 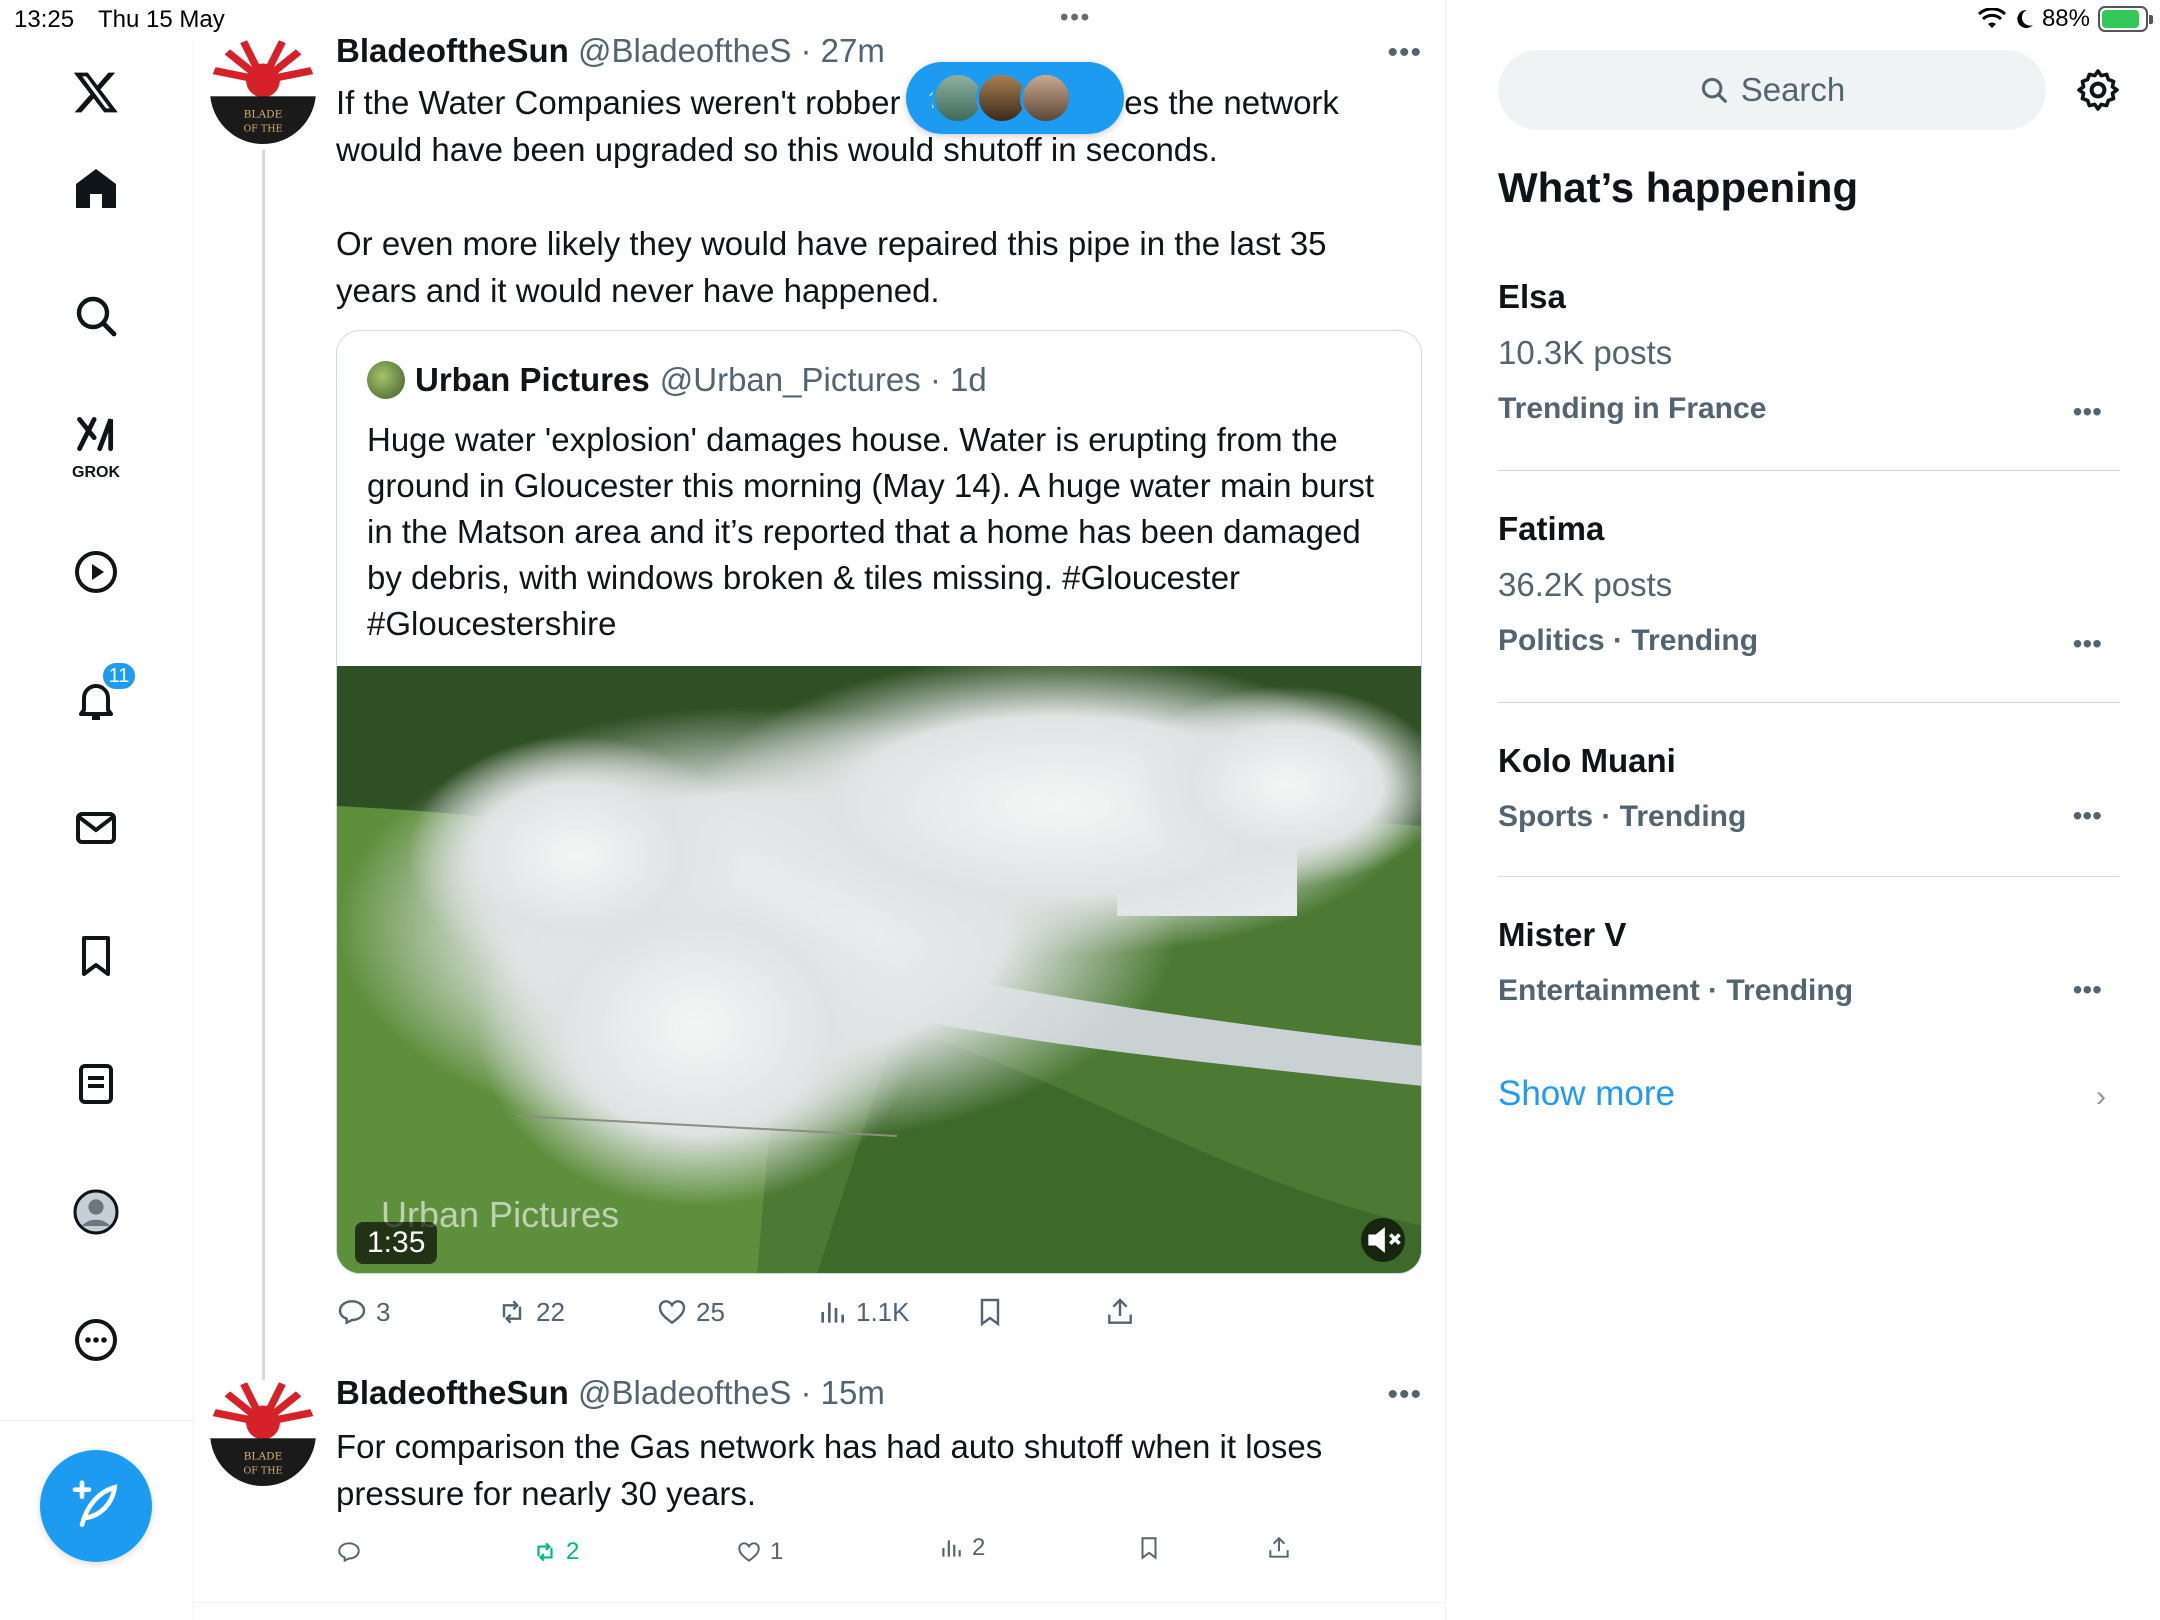 What do you see at coordinates (1628, 640) in the screenshot?
I see `trend-meta: Politics · Trending` at bounding box center [1628, 640].